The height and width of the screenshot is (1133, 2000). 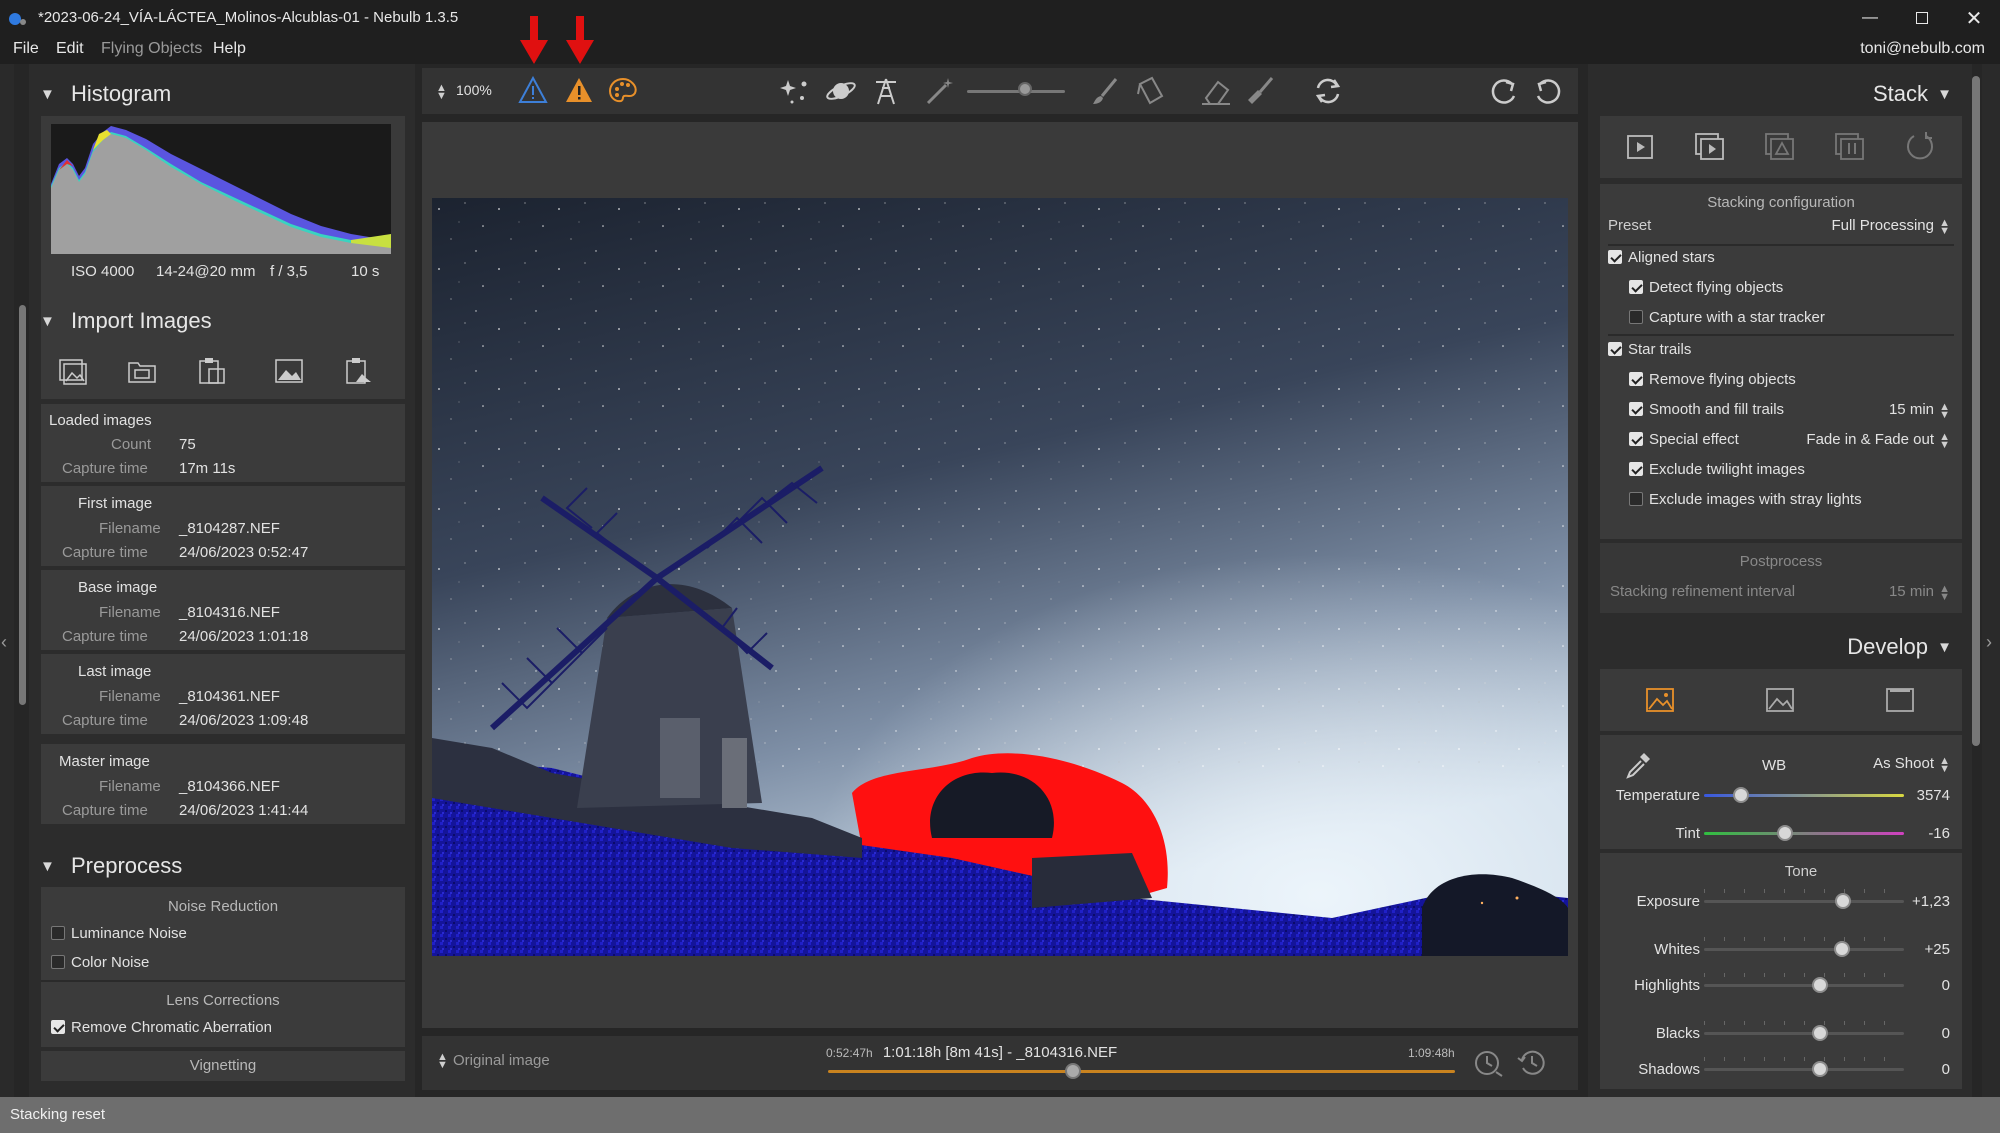 I want to click on import-photos-icon, so click(x=72, y=371).